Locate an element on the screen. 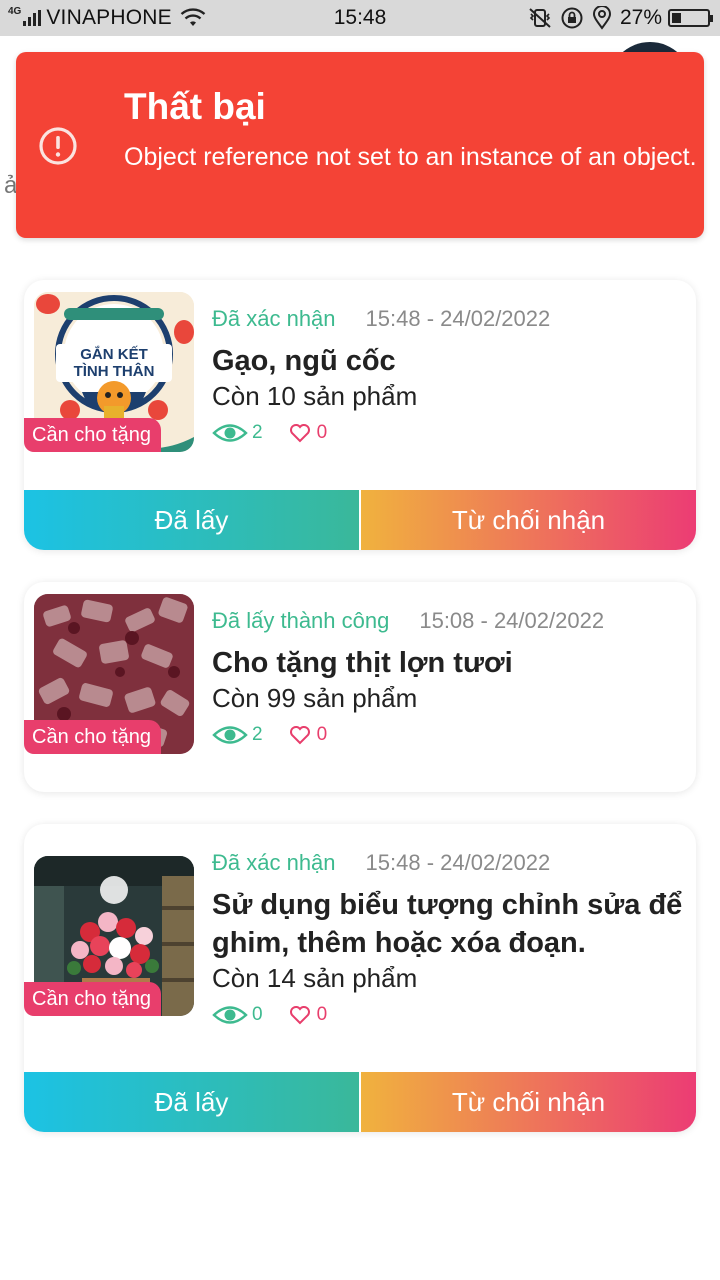 The height and width of the screenshot is (1280, 720). product-title: Gạo, ngũ cốc is located at coordinates (304, 361).